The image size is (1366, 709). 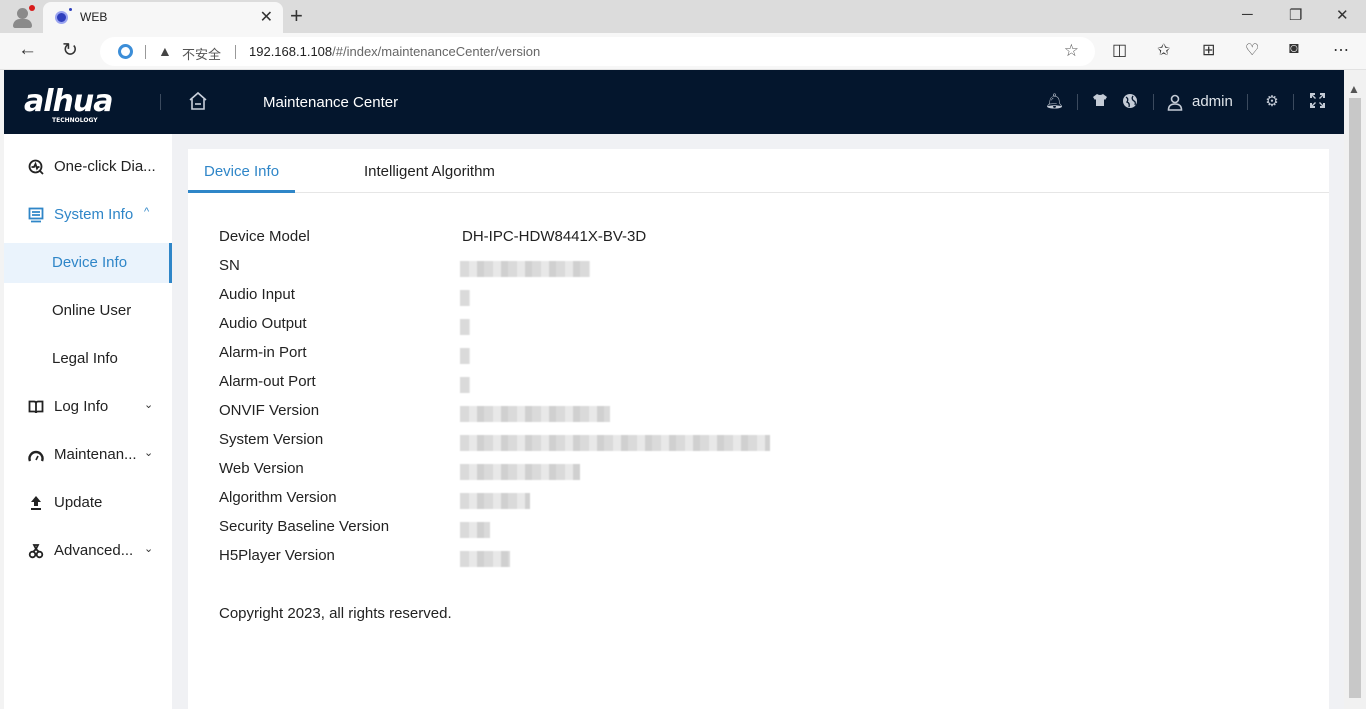 What do you see at coordinates (335, 613) in the screenshot?
I see `copyright-text: Copyright 2023, all rights reserved.` at bounding box center [335, 613].